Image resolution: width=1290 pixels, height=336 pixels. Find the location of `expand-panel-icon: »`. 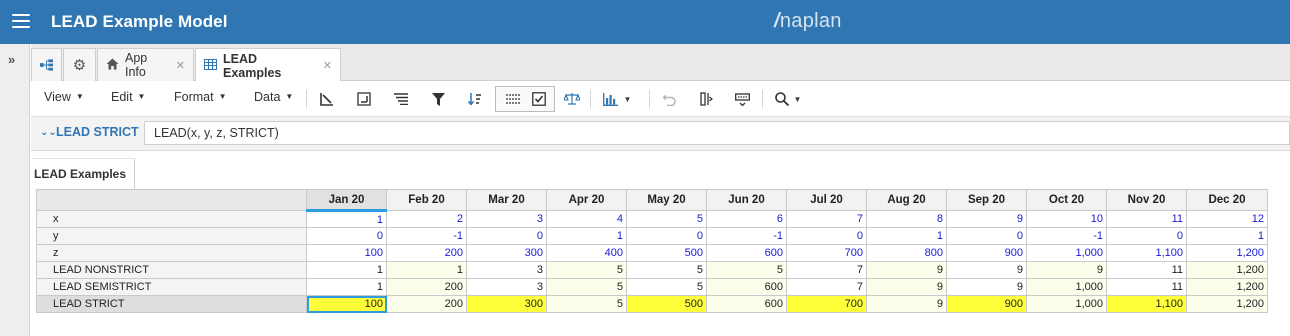

expand-panel-icon: » is located at coordinates (11, 59).